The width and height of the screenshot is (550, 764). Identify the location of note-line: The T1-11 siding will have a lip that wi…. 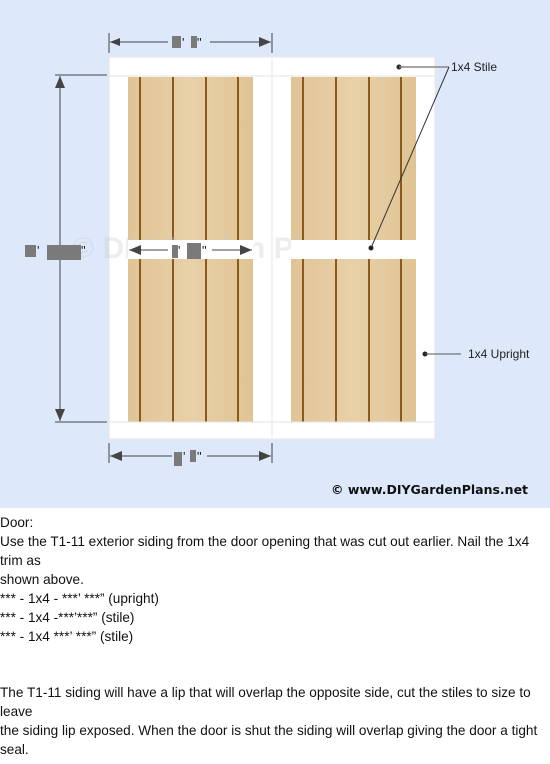
(265, 702).